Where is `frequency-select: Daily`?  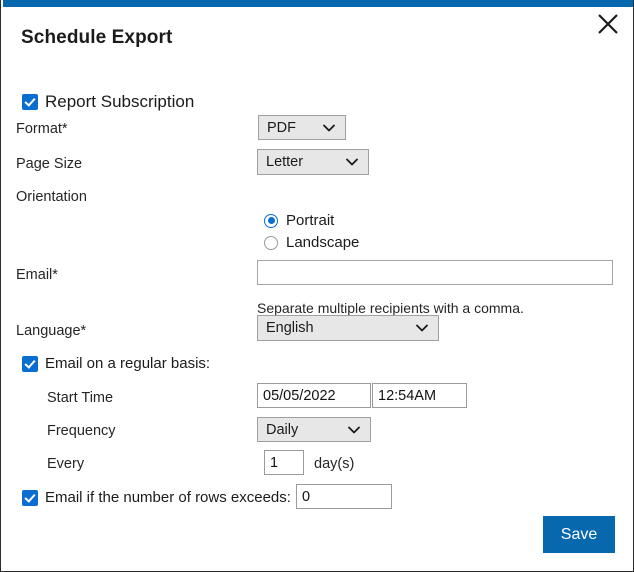 frequency-select: Daily is located at coordinates (314, 429).